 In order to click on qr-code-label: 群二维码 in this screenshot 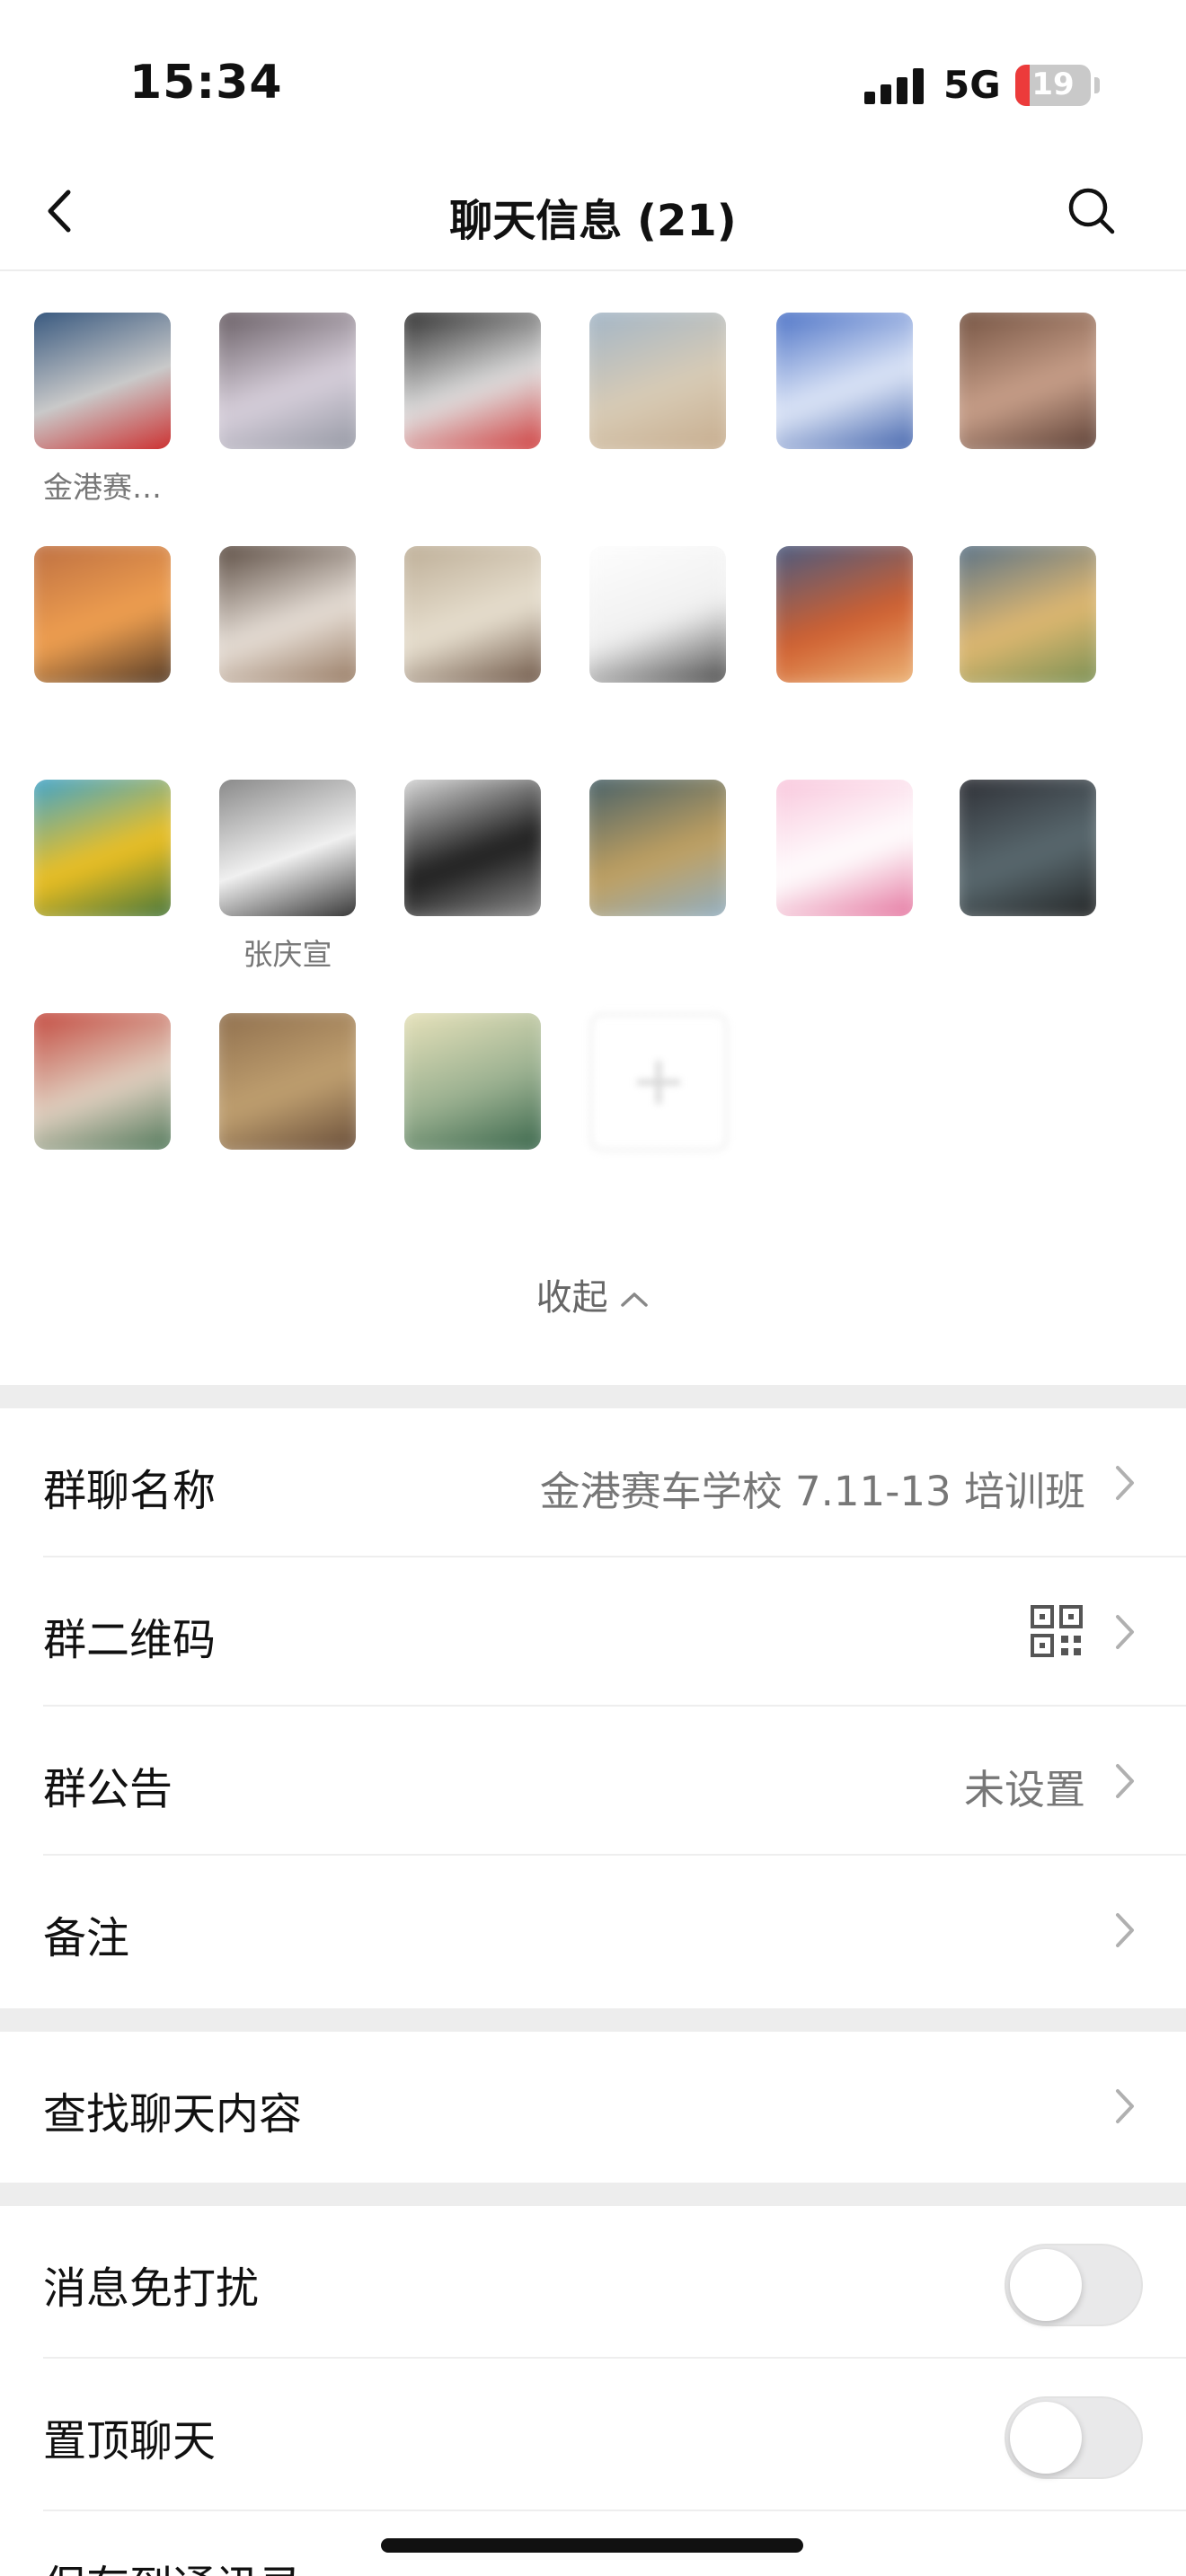, I will do `click(130, 1640)`.